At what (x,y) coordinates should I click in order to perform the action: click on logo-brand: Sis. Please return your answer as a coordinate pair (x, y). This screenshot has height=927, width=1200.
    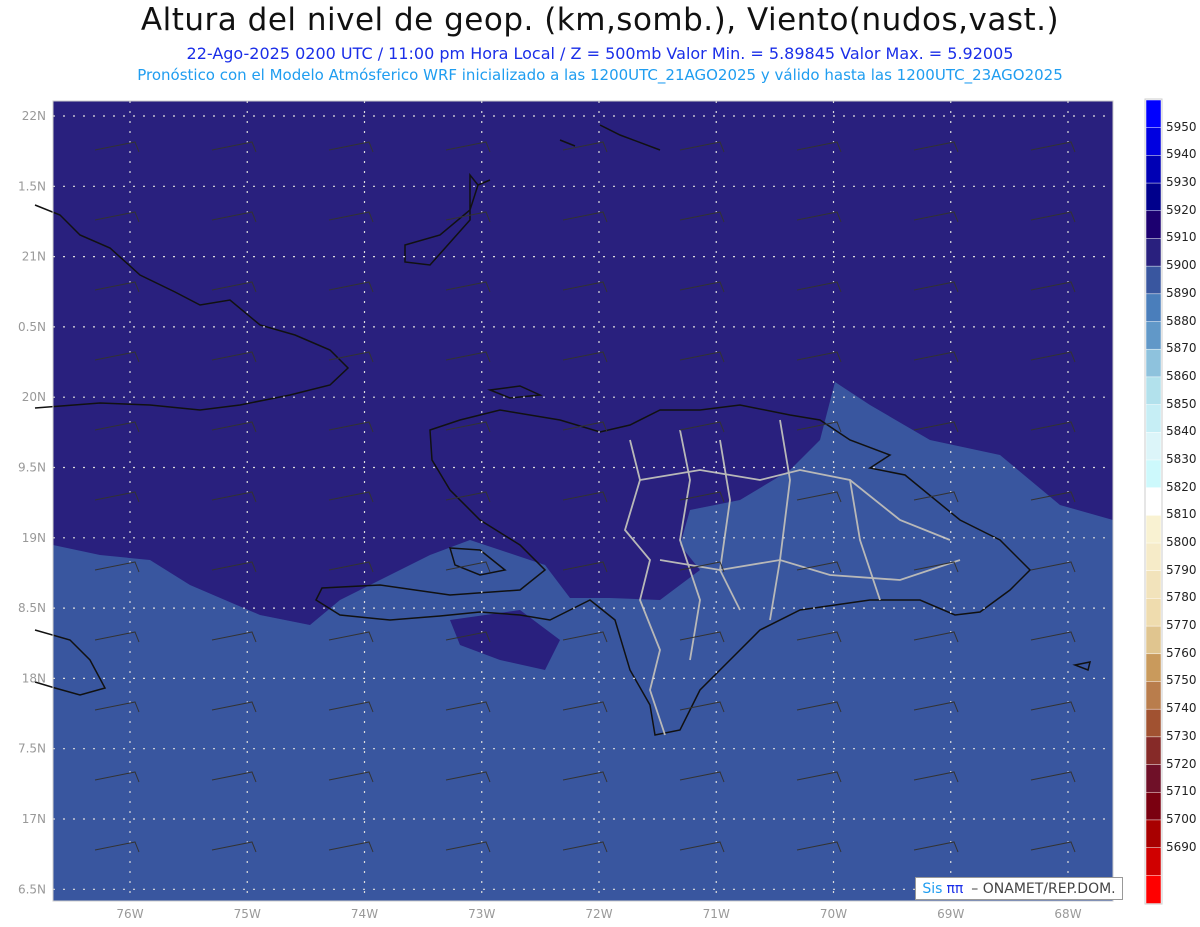
    Looking at the image, I should click on (932, 888).